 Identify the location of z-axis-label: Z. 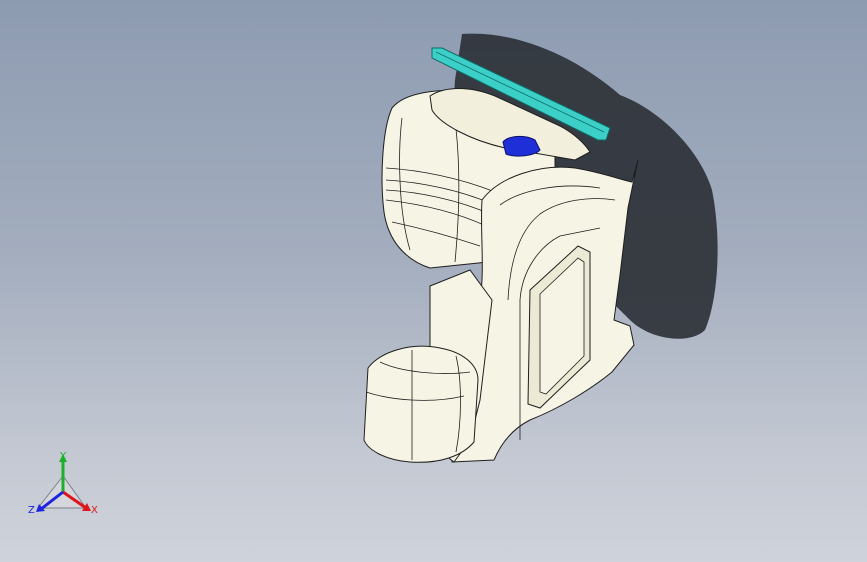
(31, 510).